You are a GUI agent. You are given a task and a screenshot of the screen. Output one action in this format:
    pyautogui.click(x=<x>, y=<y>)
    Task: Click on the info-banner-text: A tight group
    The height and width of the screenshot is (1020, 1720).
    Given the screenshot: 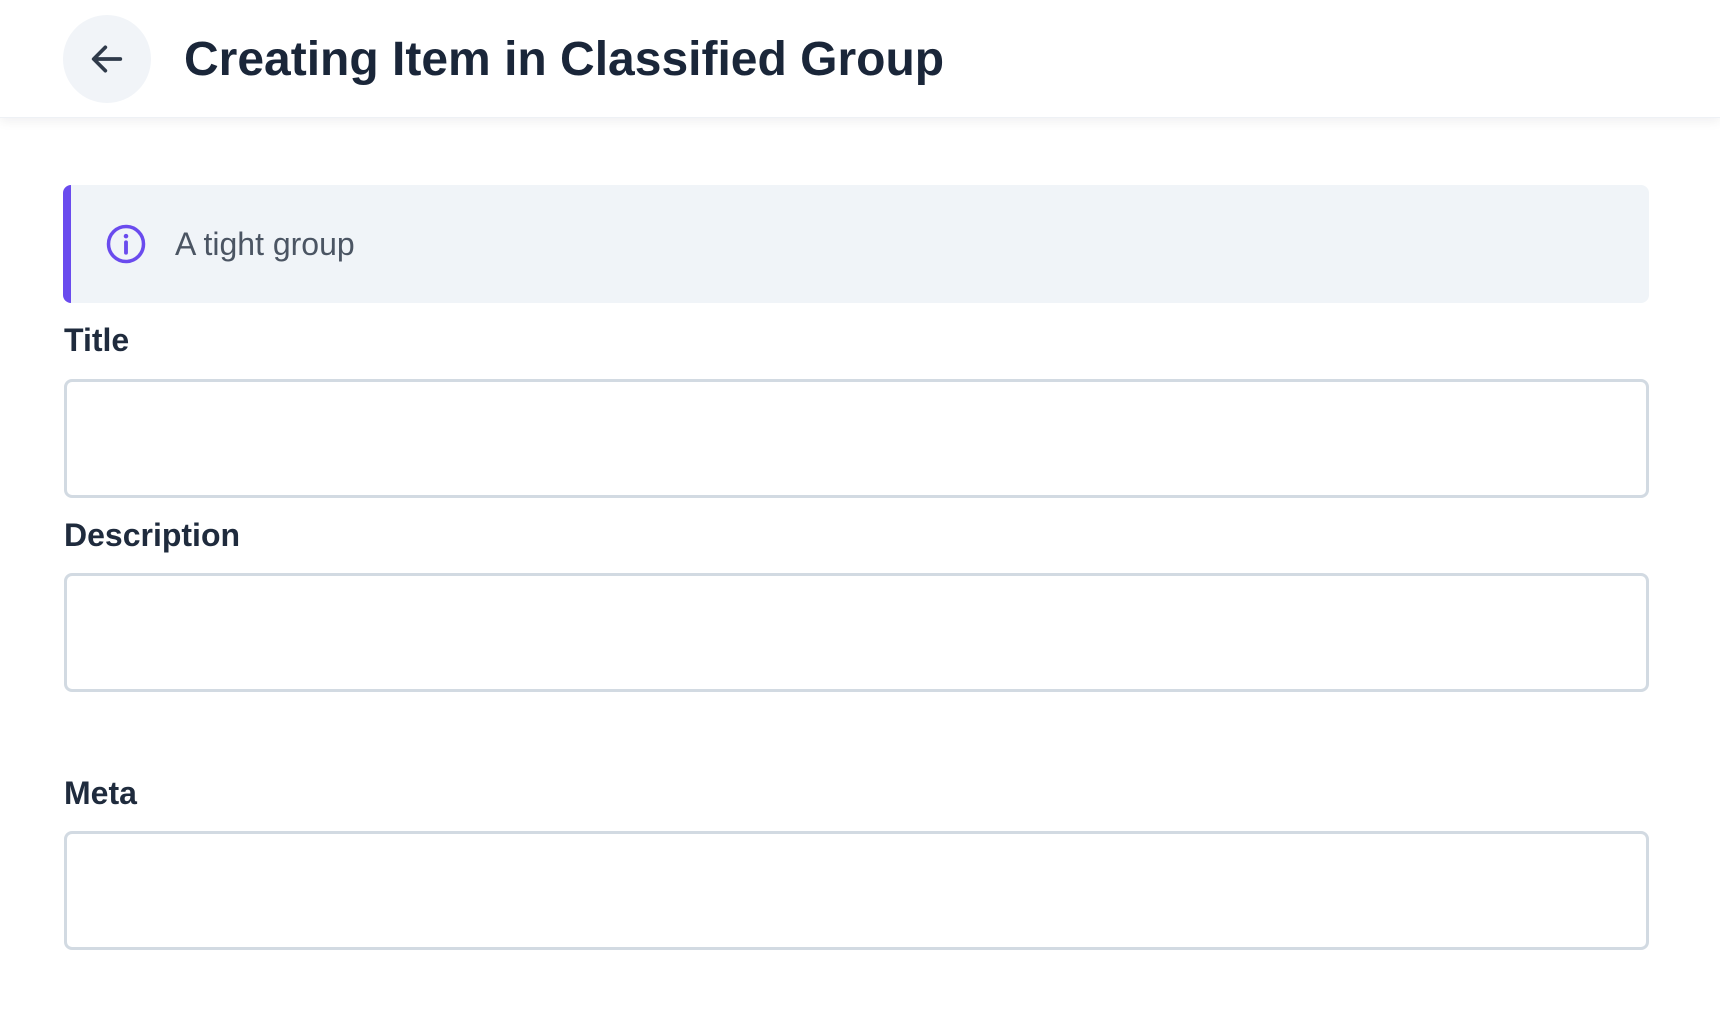 What is the action you would take?
    pyautogui.click(x=265, y=244)
    